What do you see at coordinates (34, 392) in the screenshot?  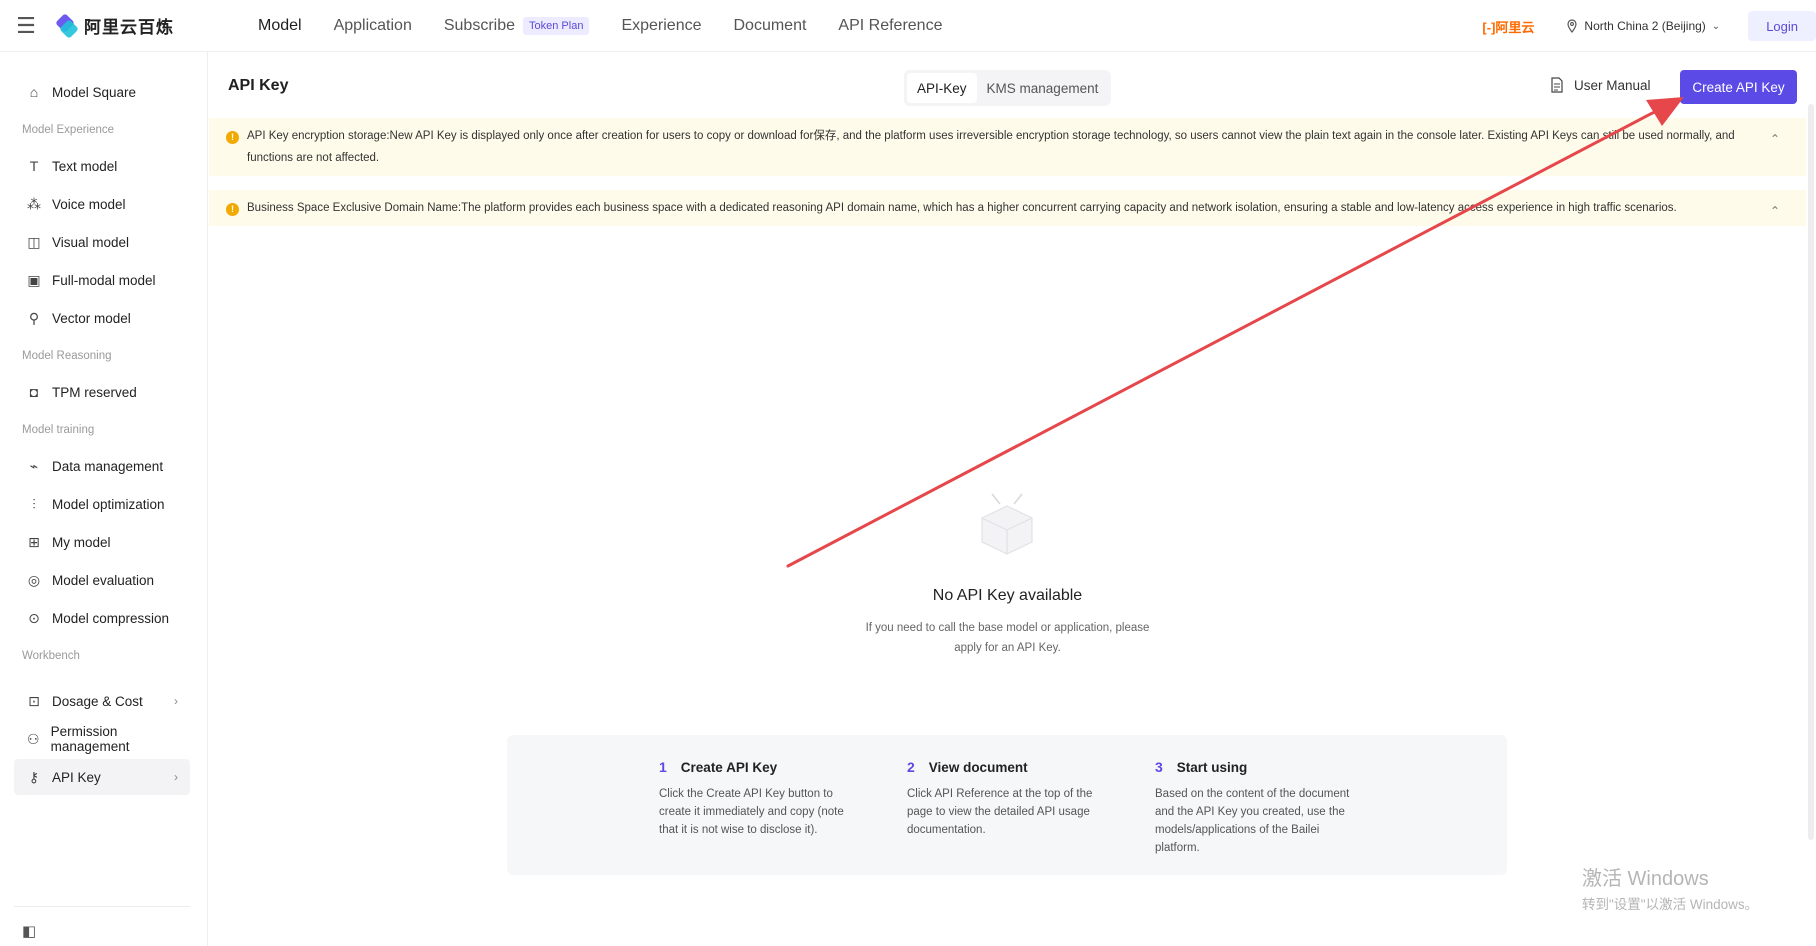 I see `tpm-icon: ◘` at bounding box center [34, 392].